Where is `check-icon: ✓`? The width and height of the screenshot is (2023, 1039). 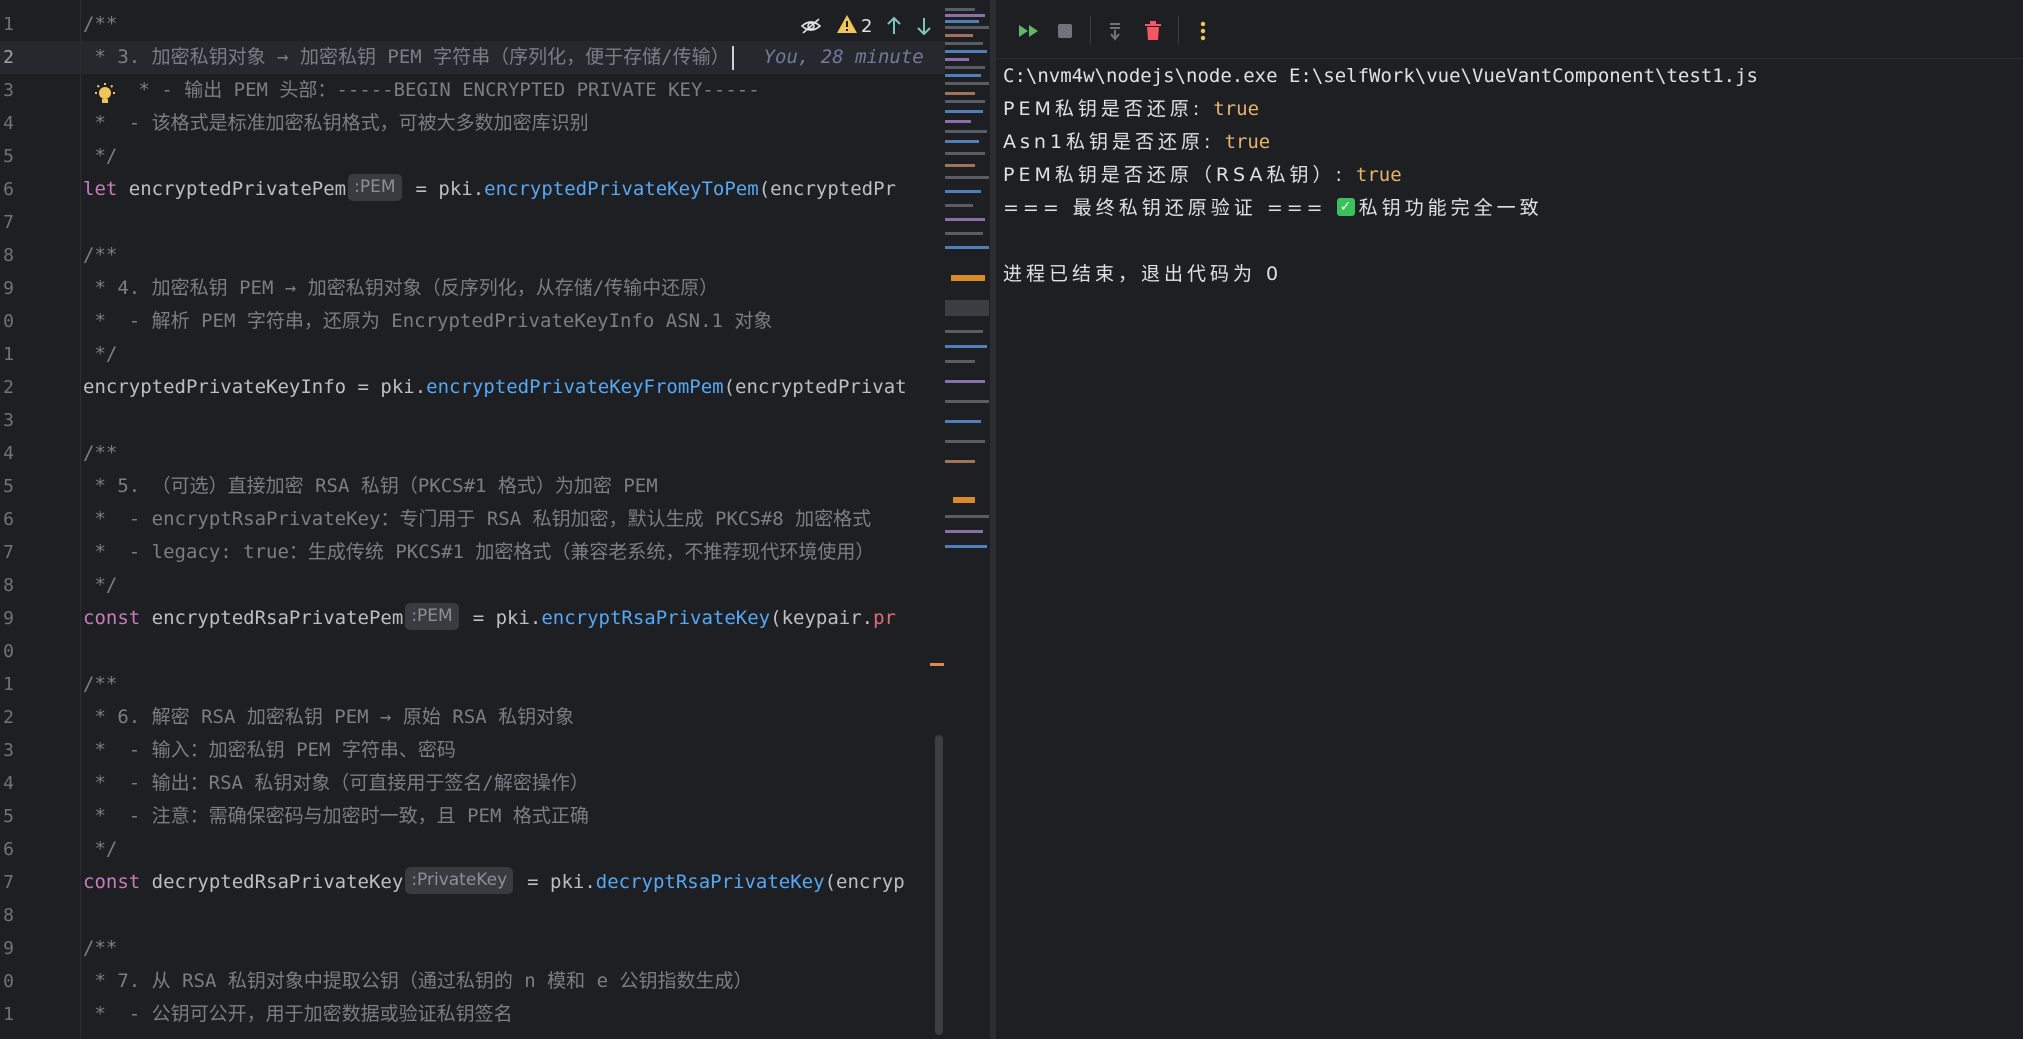 check-icon: ✓ is located at coordinates (1345, 206).